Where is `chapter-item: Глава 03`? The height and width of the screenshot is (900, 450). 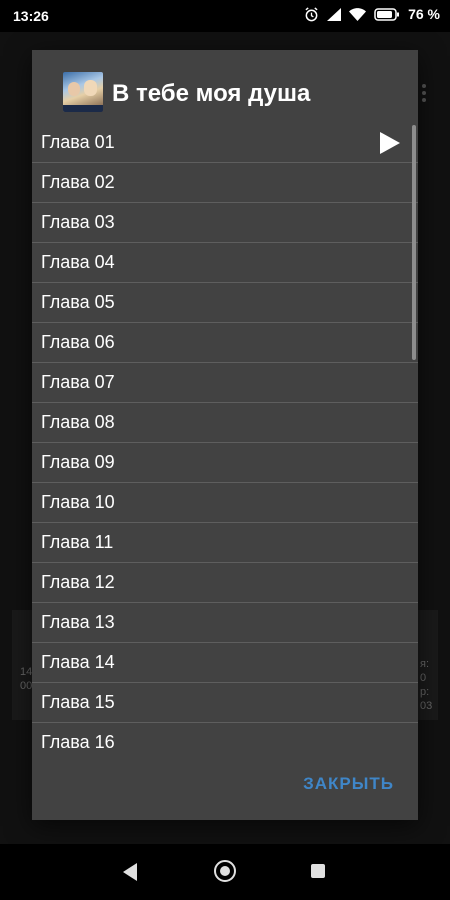
chapter-item: Глава 03 is located at coordinates (225, 223).